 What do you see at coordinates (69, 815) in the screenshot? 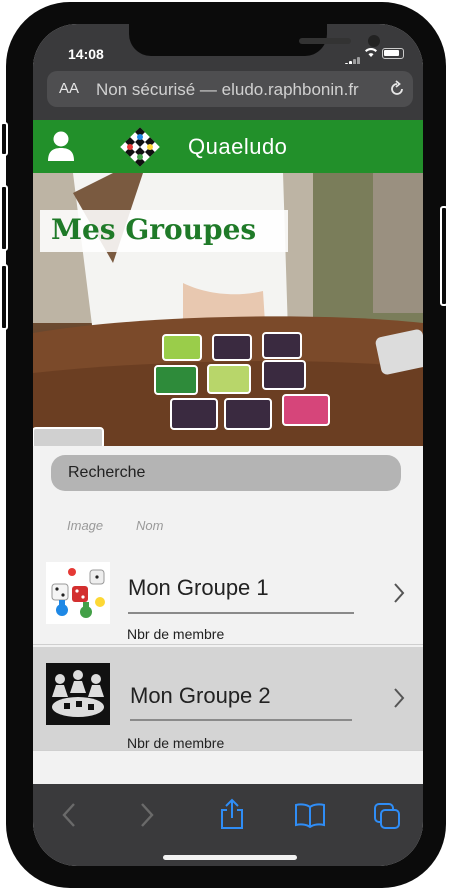
I see `back-icon` at bounding box center [69, 815].